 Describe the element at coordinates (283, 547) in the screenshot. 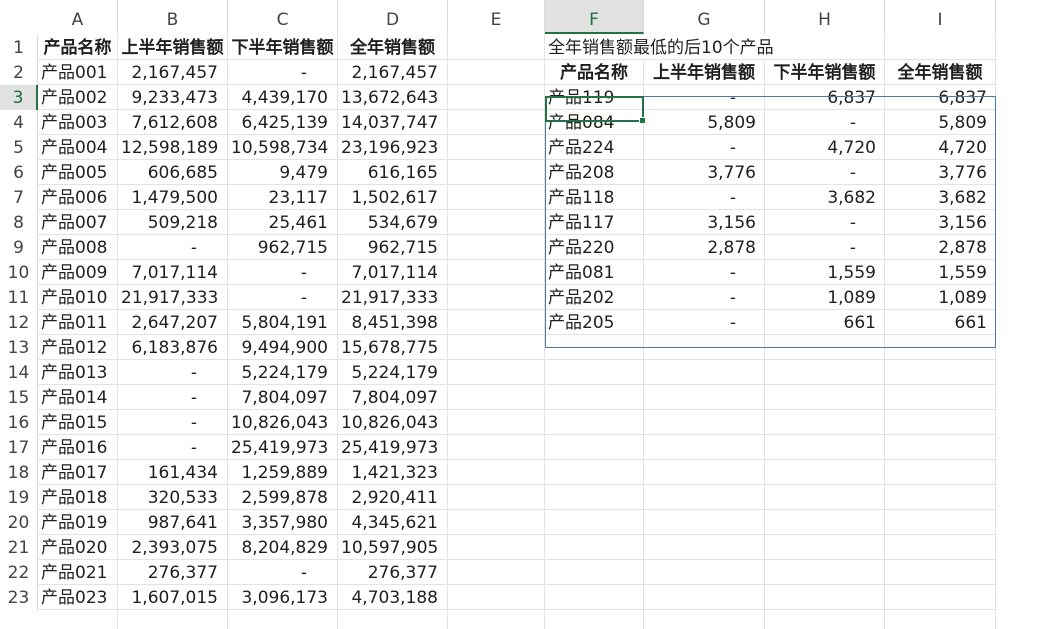

I see `main-table-cell: 8,204,829` at that location.